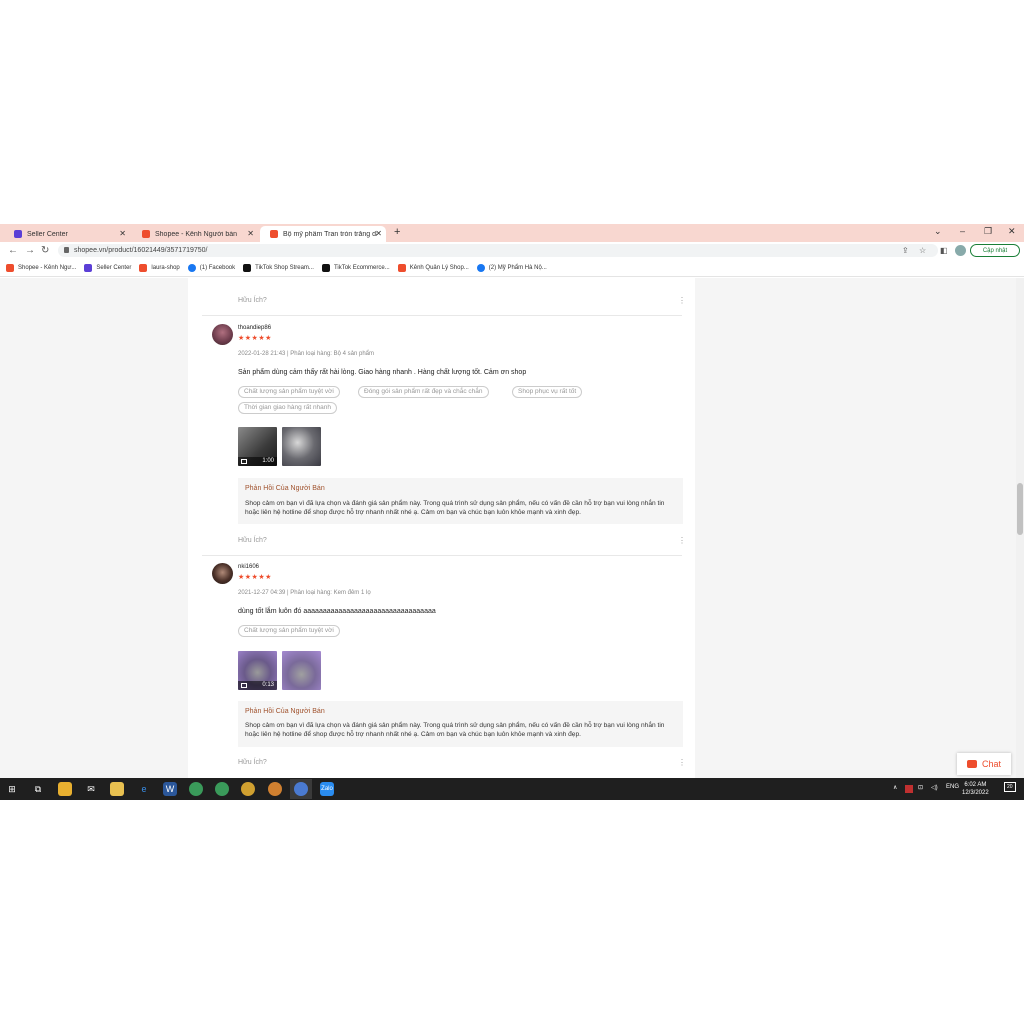 The height and width of the screenshot is (1024, 1024). I want to click on bookmark-label: laura-shop, so click(165, 267).